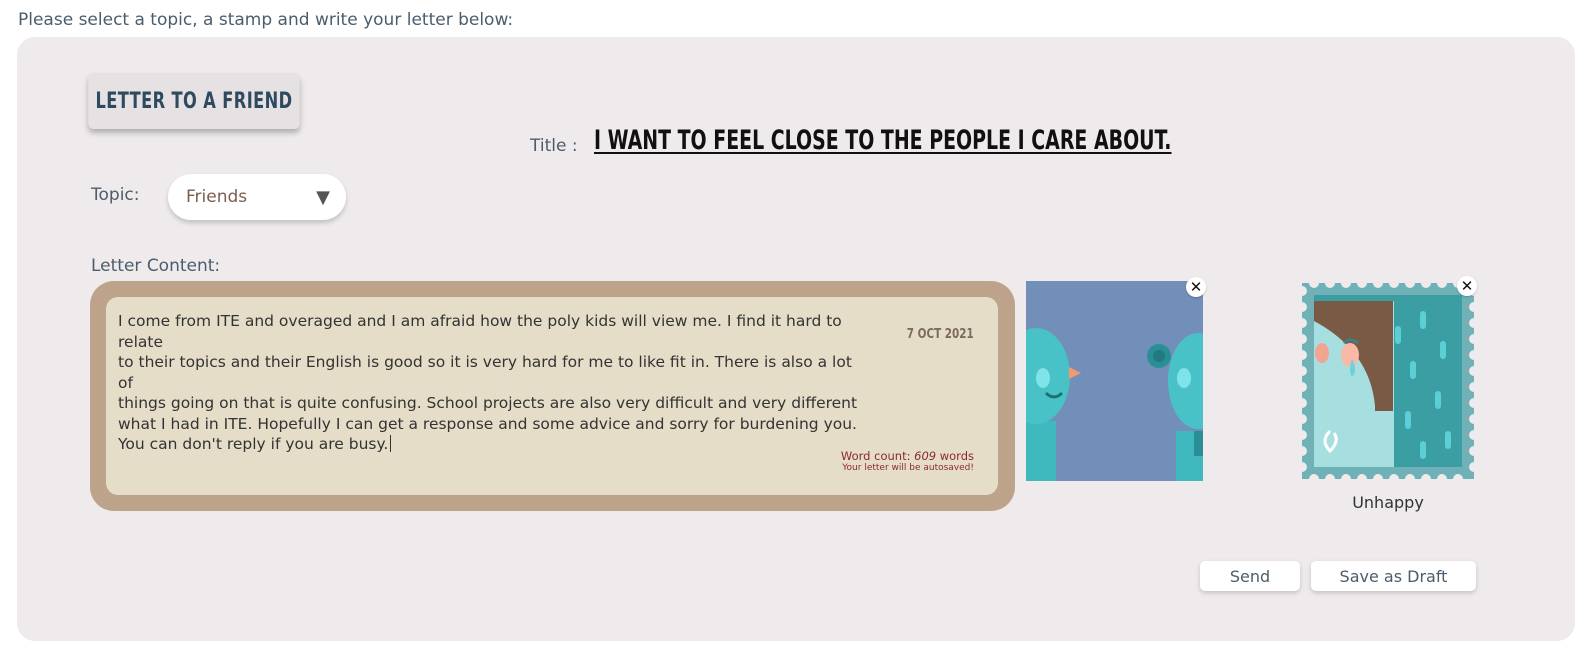  What do you see at coordinates (955, 456) in the screenshot?
I see `word-count-suffix: words` at bounding box center [955, 456].